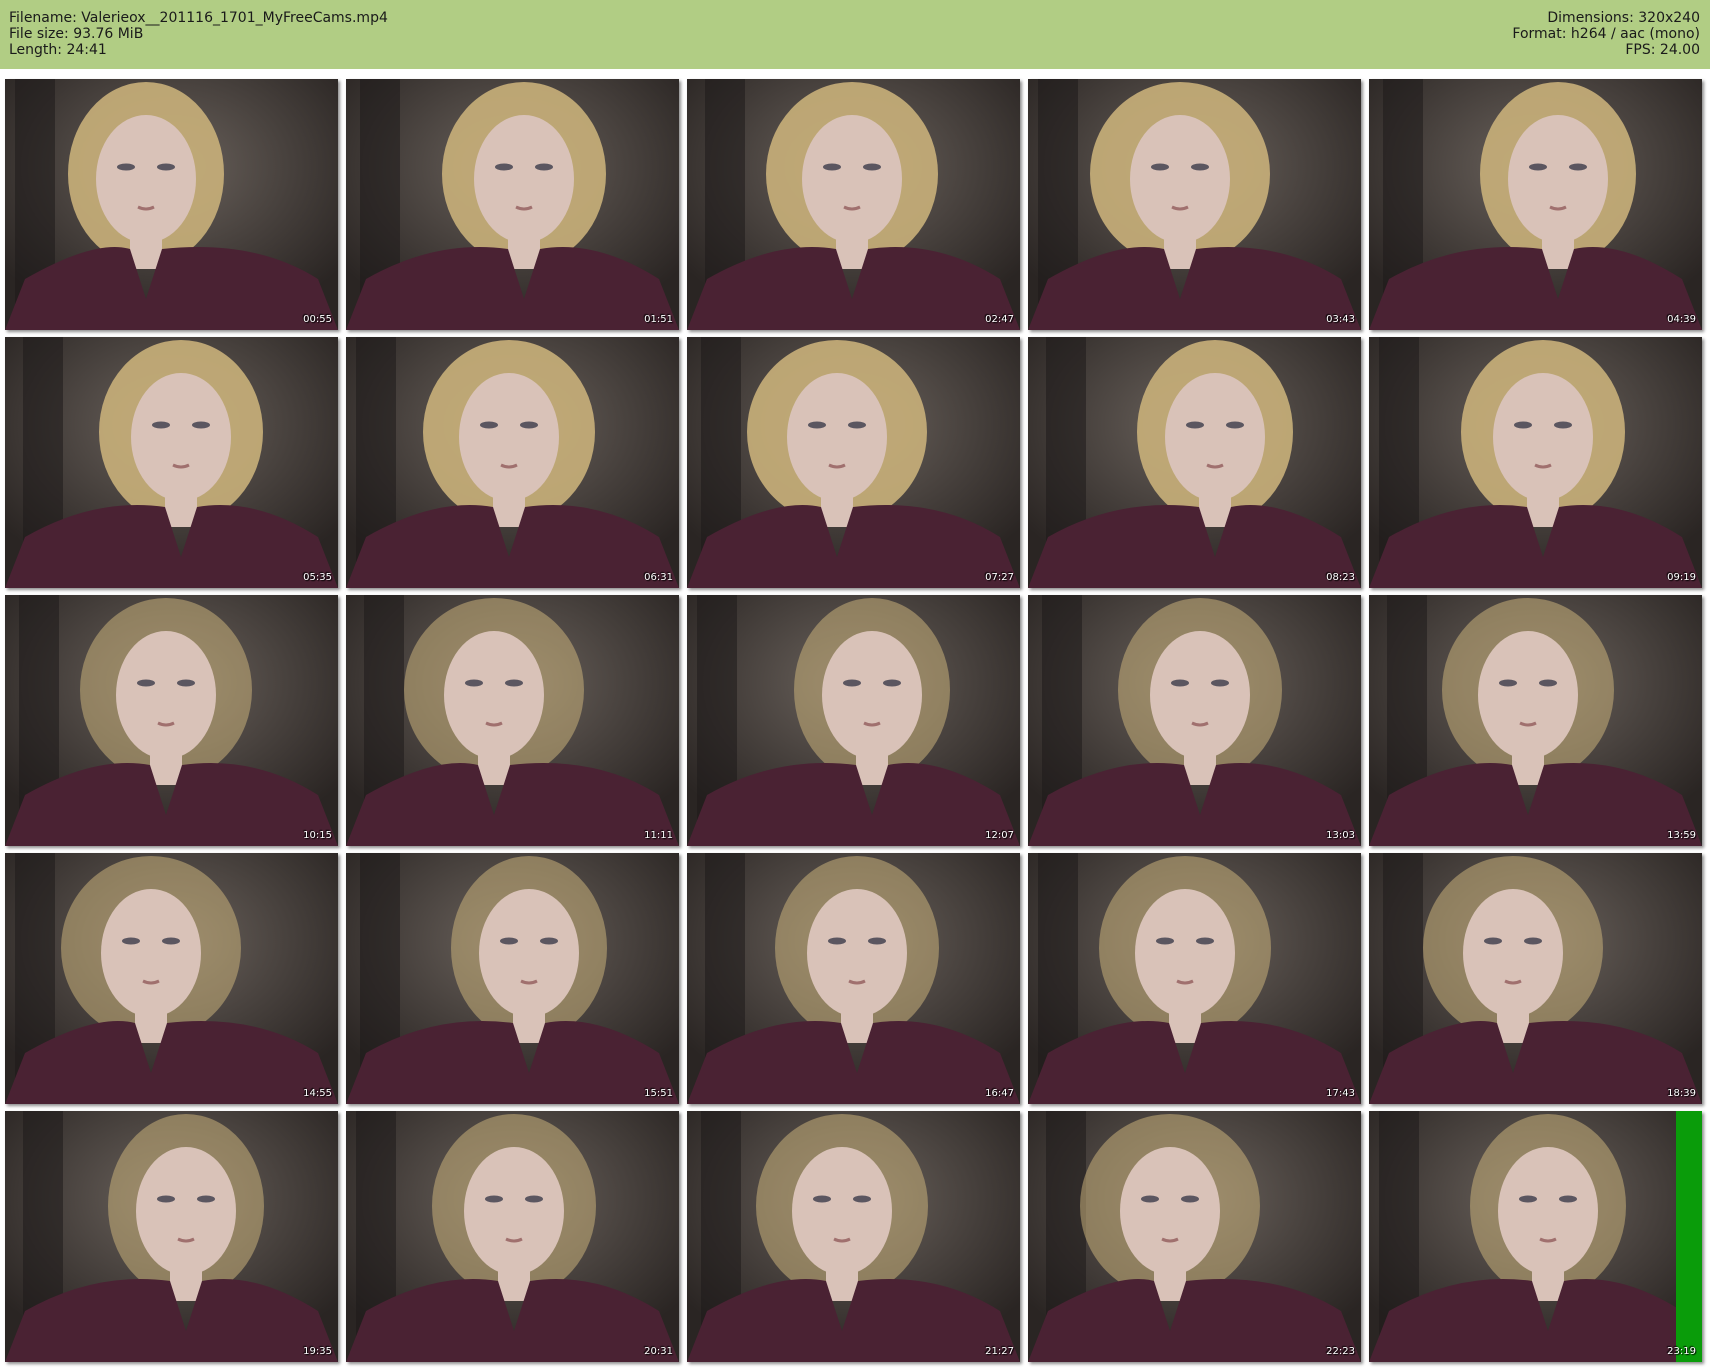 The image size is (1710, 1370). I want to click on video-thumbnail: 09:19, so click(1535, 462).